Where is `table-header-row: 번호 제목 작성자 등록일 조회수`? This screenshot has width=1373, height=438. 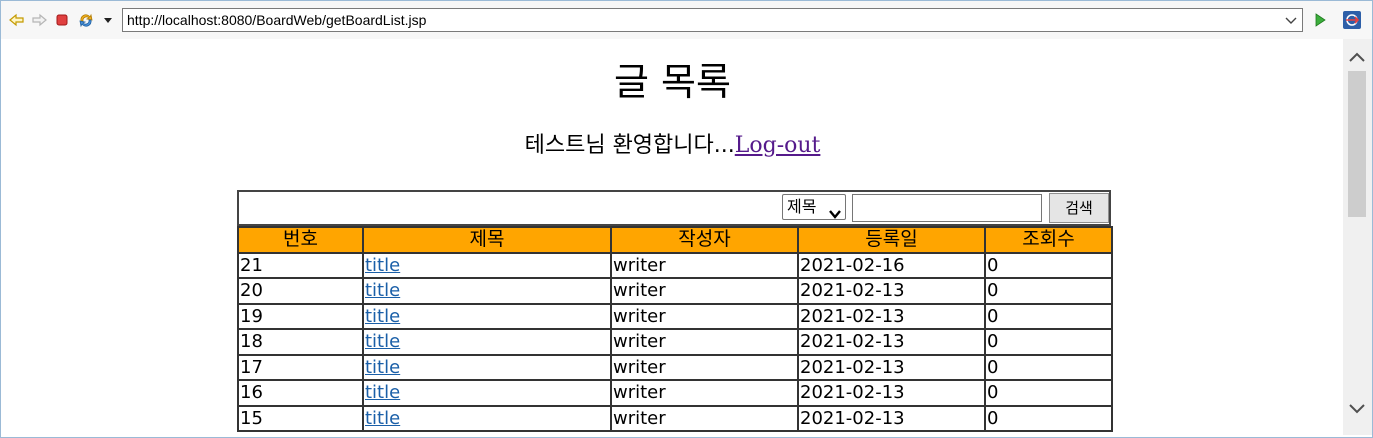 table-header-row: 번호 제목 작성자 등록일 조회수 is located at coordinates (675, 240).